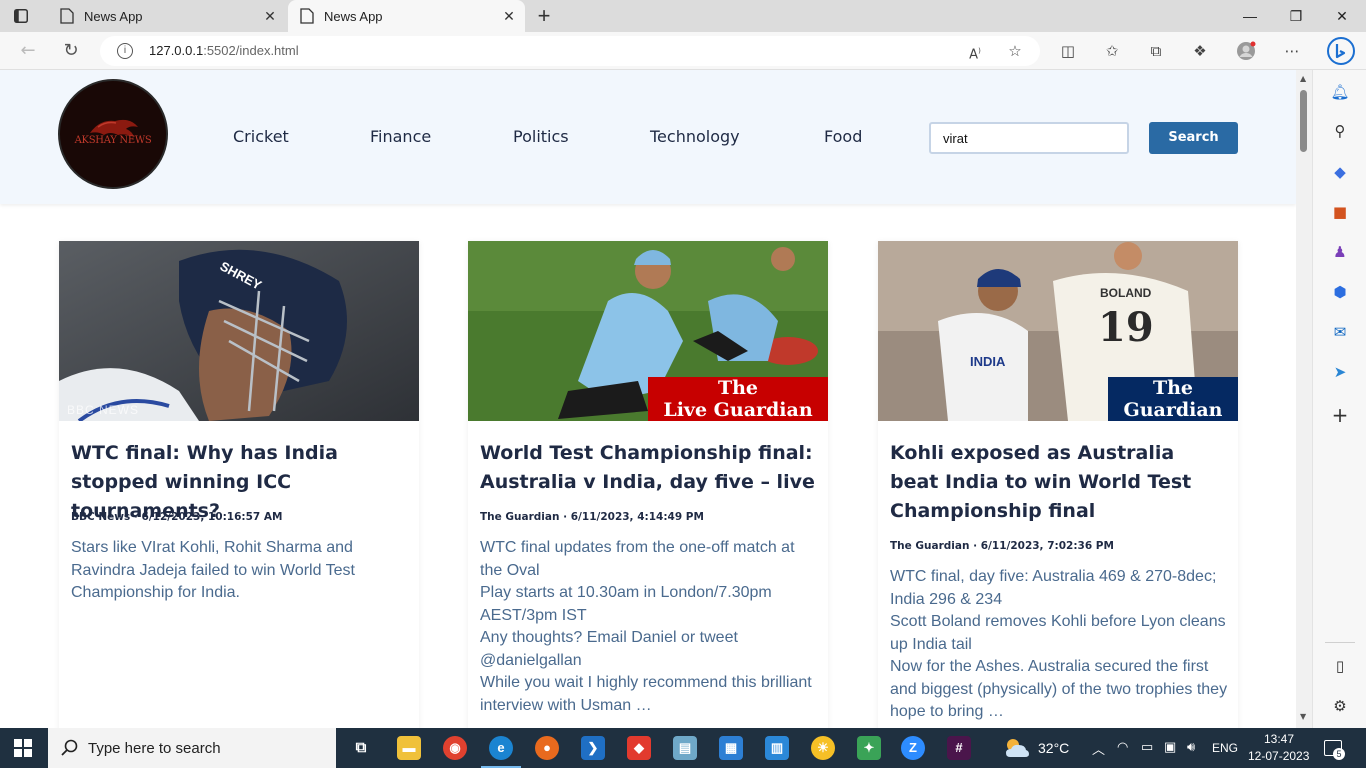 This screenshot has height=768, width=1366. I want to click on site-logo: AKSHAY NEWS, so click(113, 134).